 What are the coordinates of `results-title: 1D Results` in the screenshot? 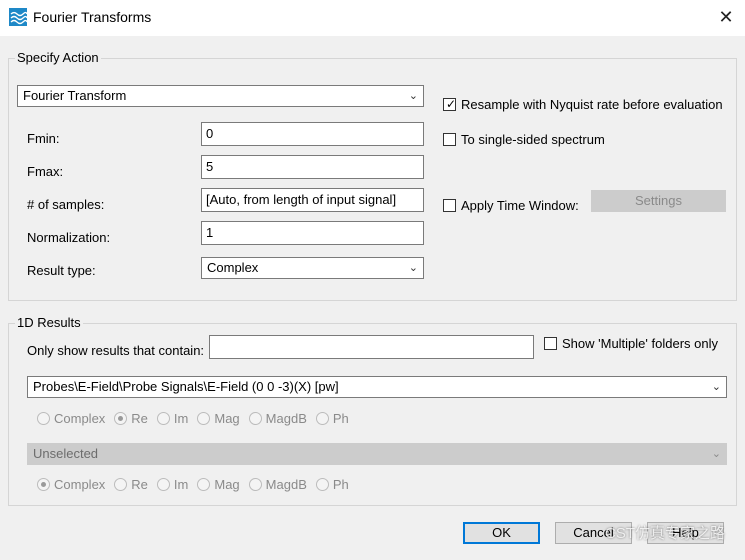 It's located at (49, 322).